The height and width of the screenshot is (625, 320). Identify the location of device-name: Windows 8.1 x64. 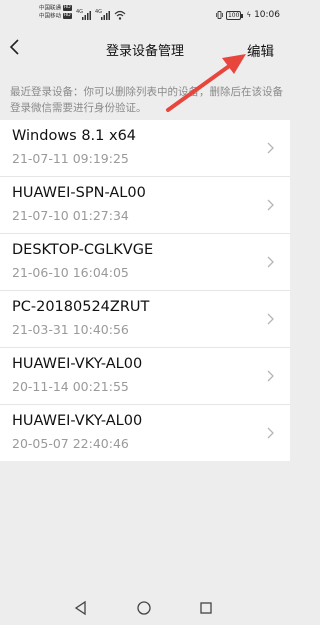
(74, 136).